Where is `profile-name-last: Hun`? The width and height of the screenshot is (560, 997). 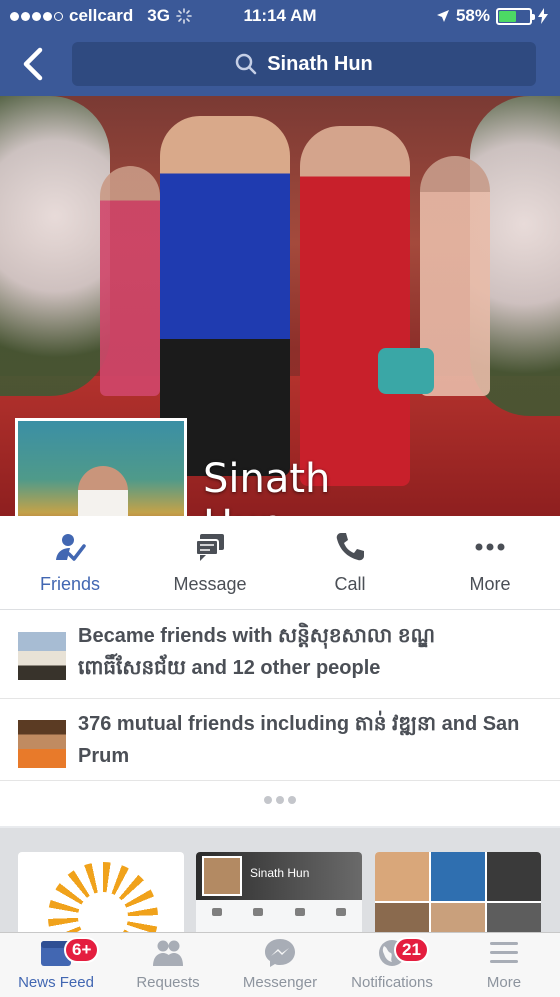 profile-name-last: Hun is located at coordinates (266, 509).